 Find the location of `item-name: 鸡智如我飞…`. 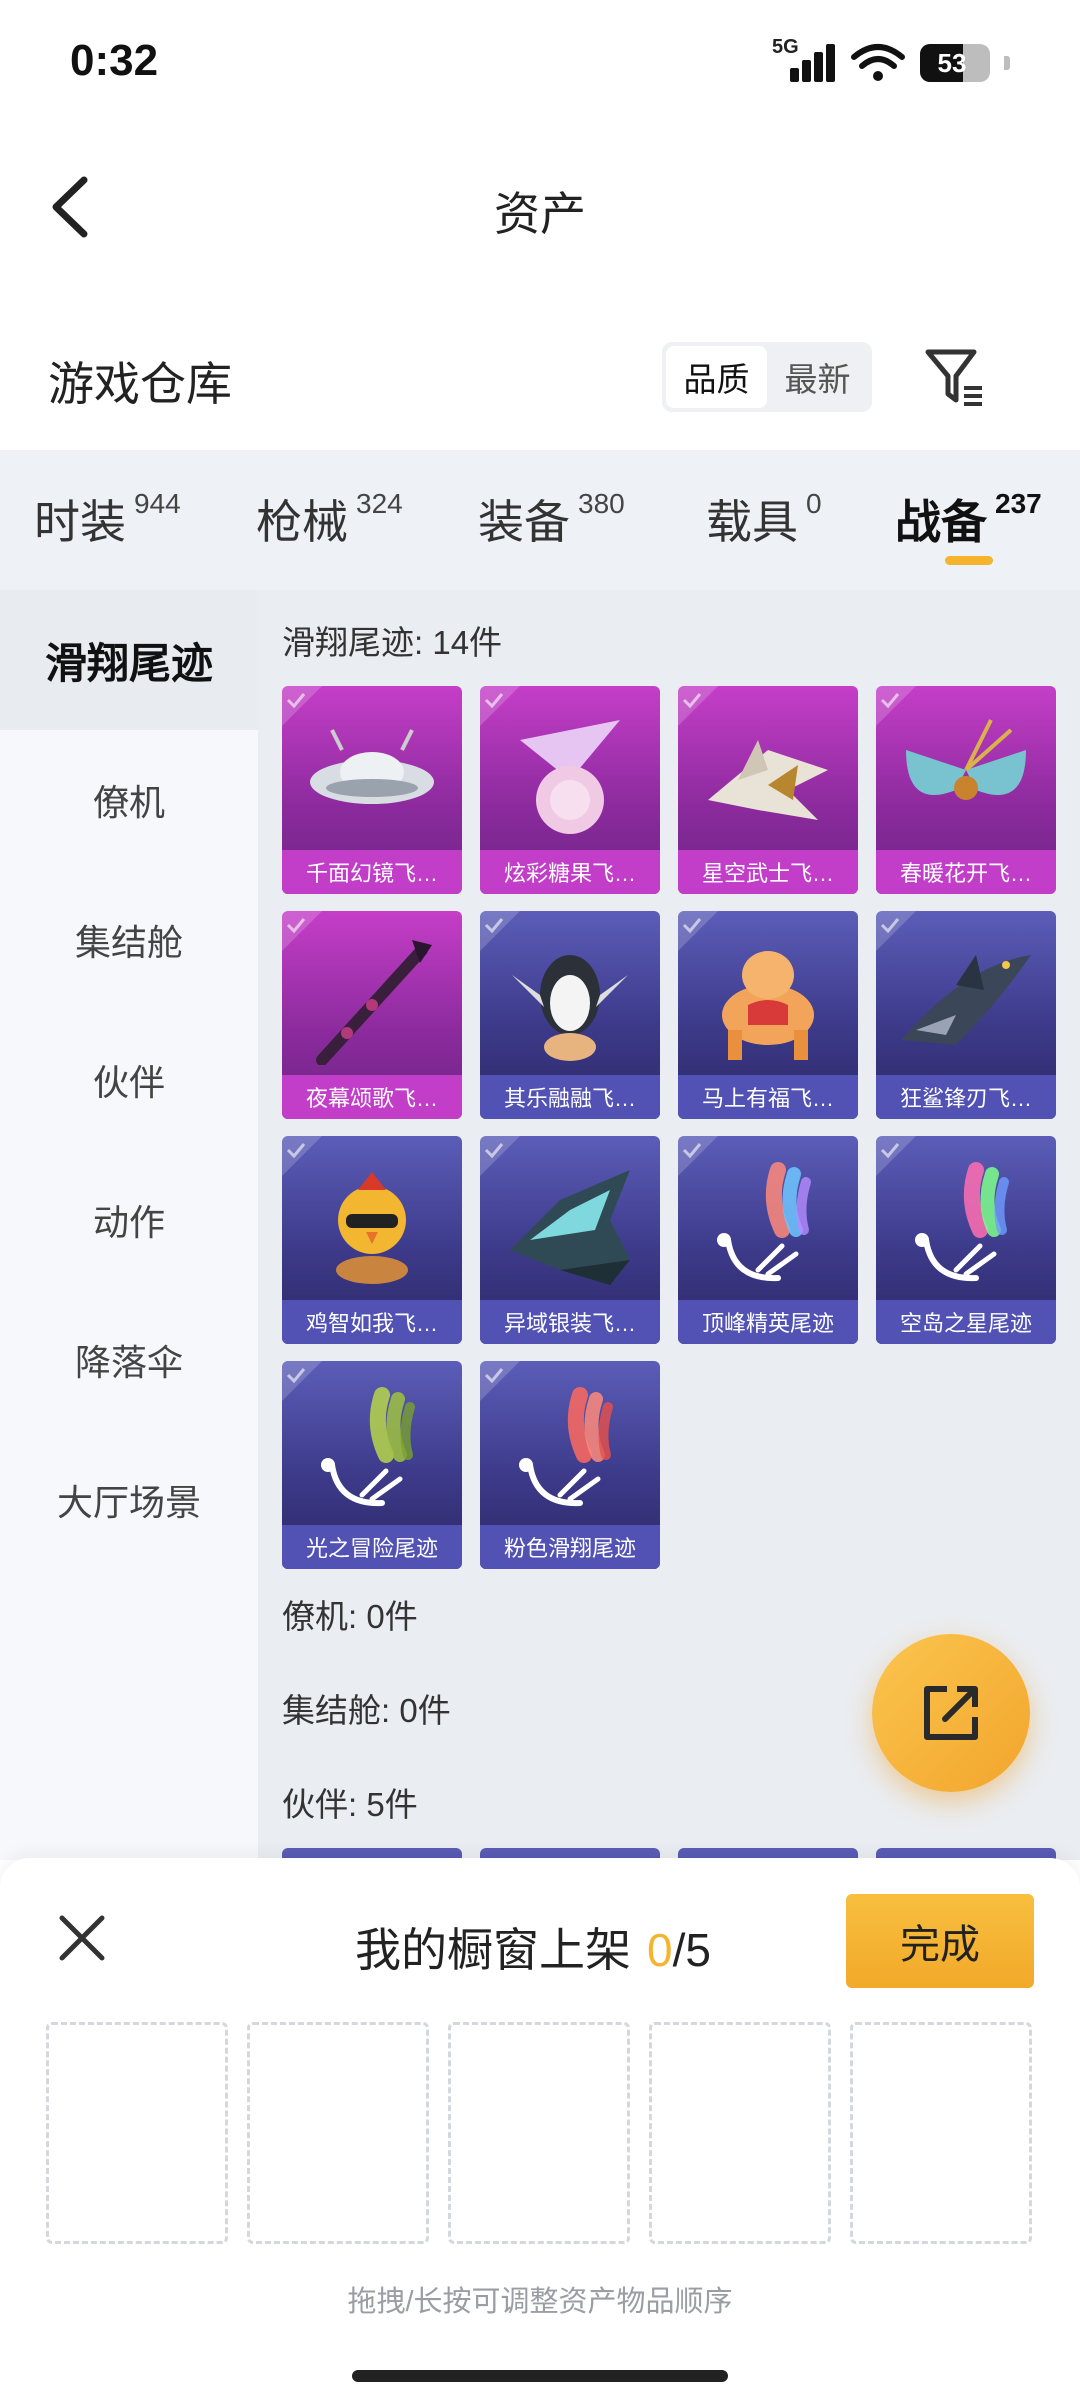

item-name: 鸡智如我飞… is located at coordinates (372, 1322).